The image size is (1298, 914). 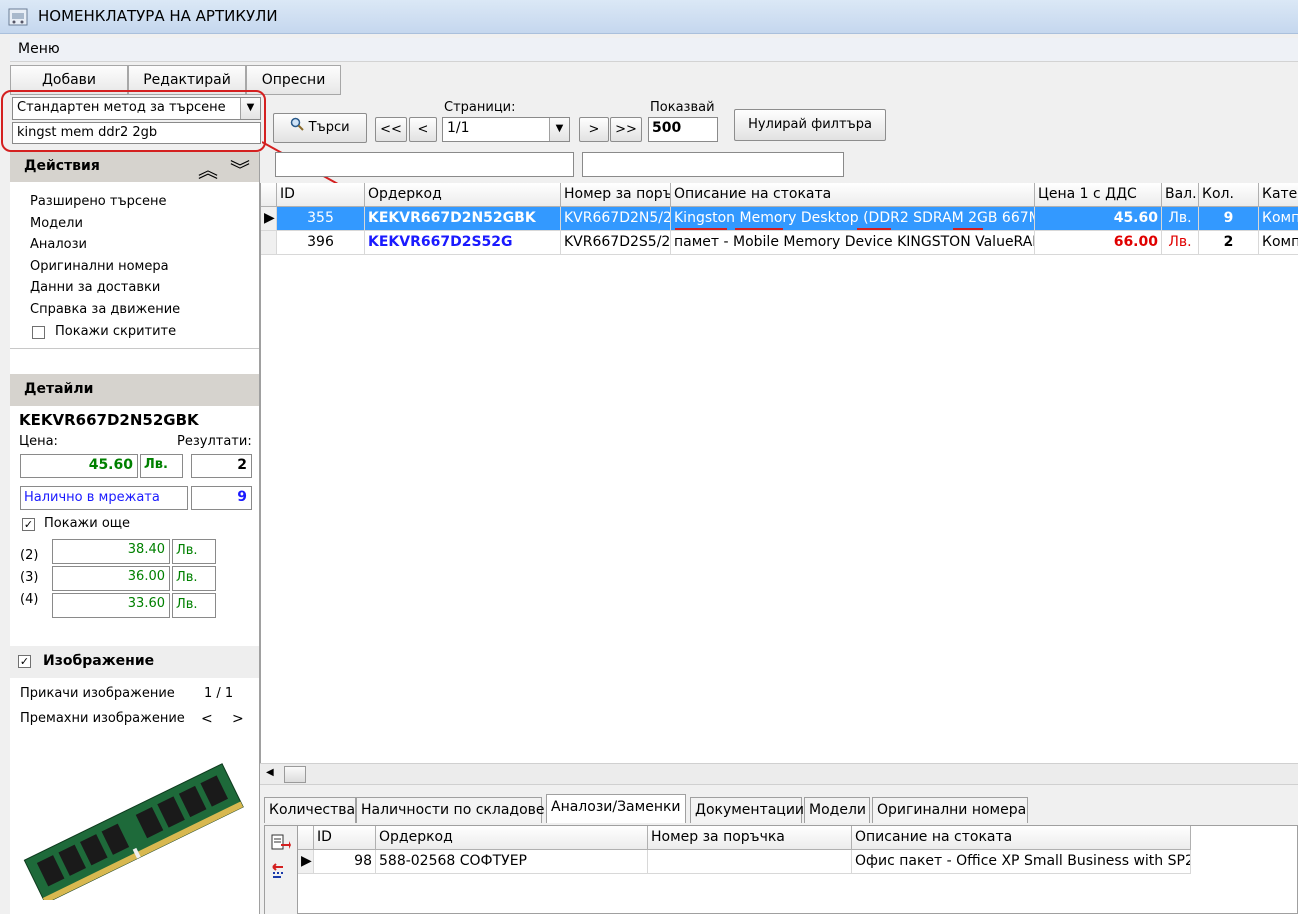 What do you see at coordinates (512, 838) in the screenshot?
I see `subgrid-header-ordercode: Ордеркод` at bounding box center [512, 838].